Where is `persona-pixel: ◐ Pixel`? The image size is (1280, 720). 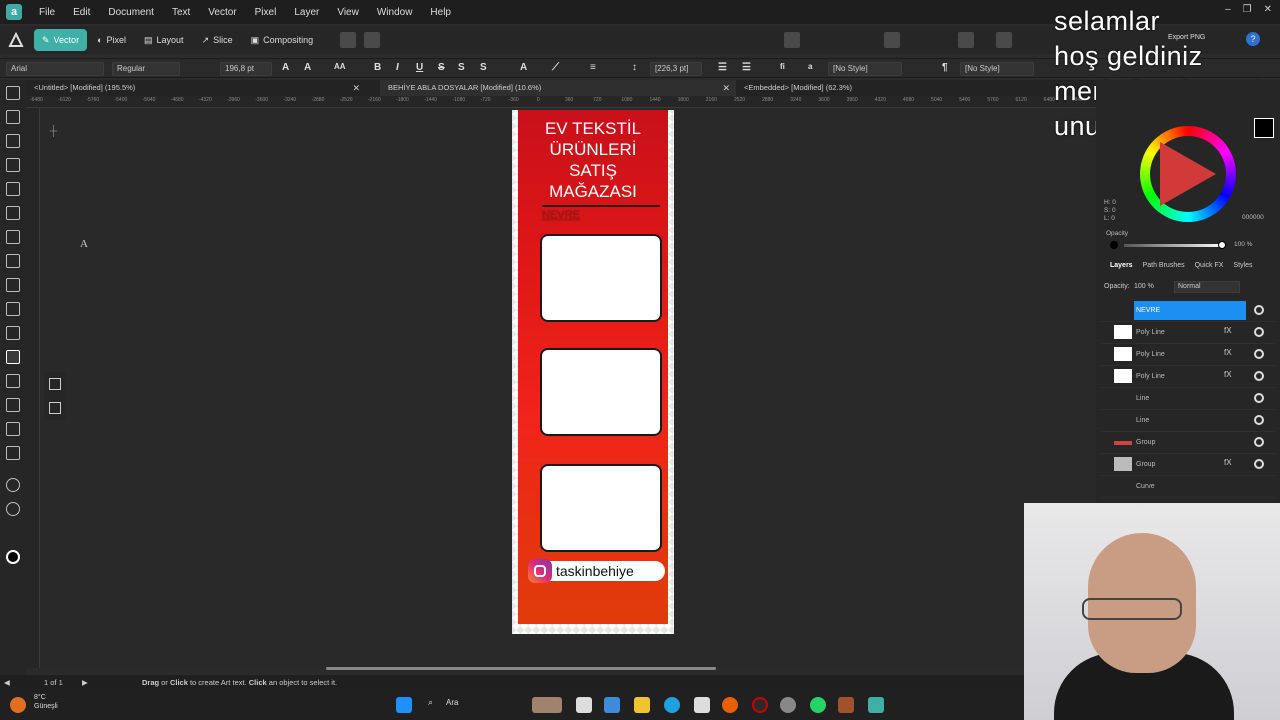
persona-pixel: ◐ Pixel is located at coordinates (111, 40).